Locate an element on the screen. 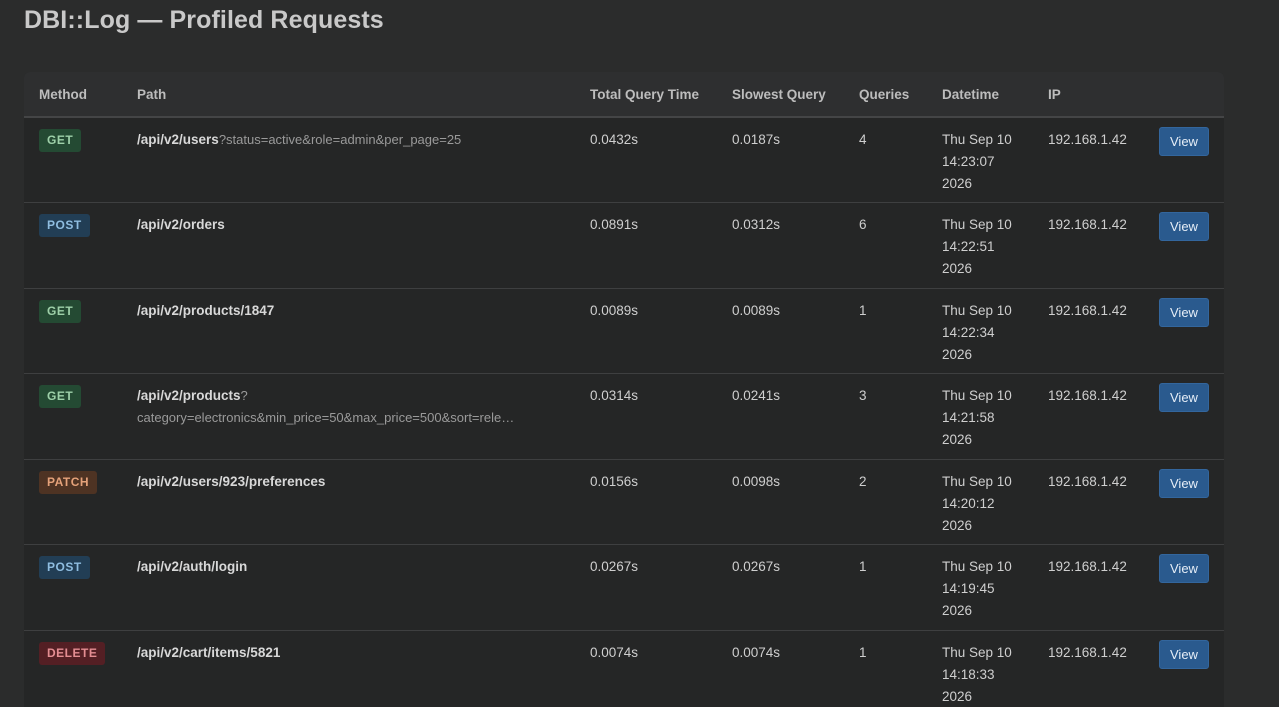  column-header-method: Method is located at coordinates (73, 95).